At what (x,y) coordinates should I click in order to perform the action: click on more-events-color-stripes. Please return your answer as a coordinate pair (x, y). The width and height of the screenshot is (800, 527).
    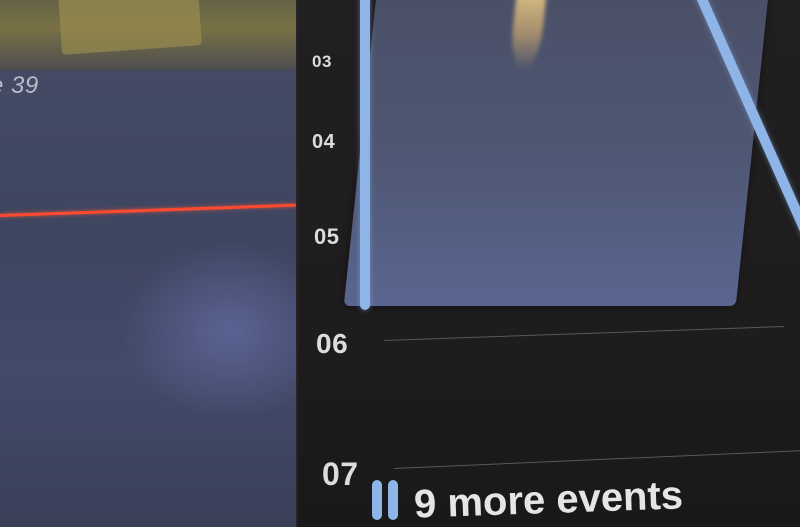
    Looking at the image, I should click on (385, 500).